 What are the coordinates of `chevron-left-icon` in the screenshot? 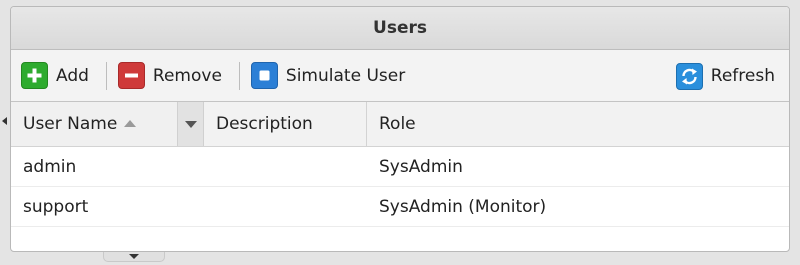 It's located at (4, 121).